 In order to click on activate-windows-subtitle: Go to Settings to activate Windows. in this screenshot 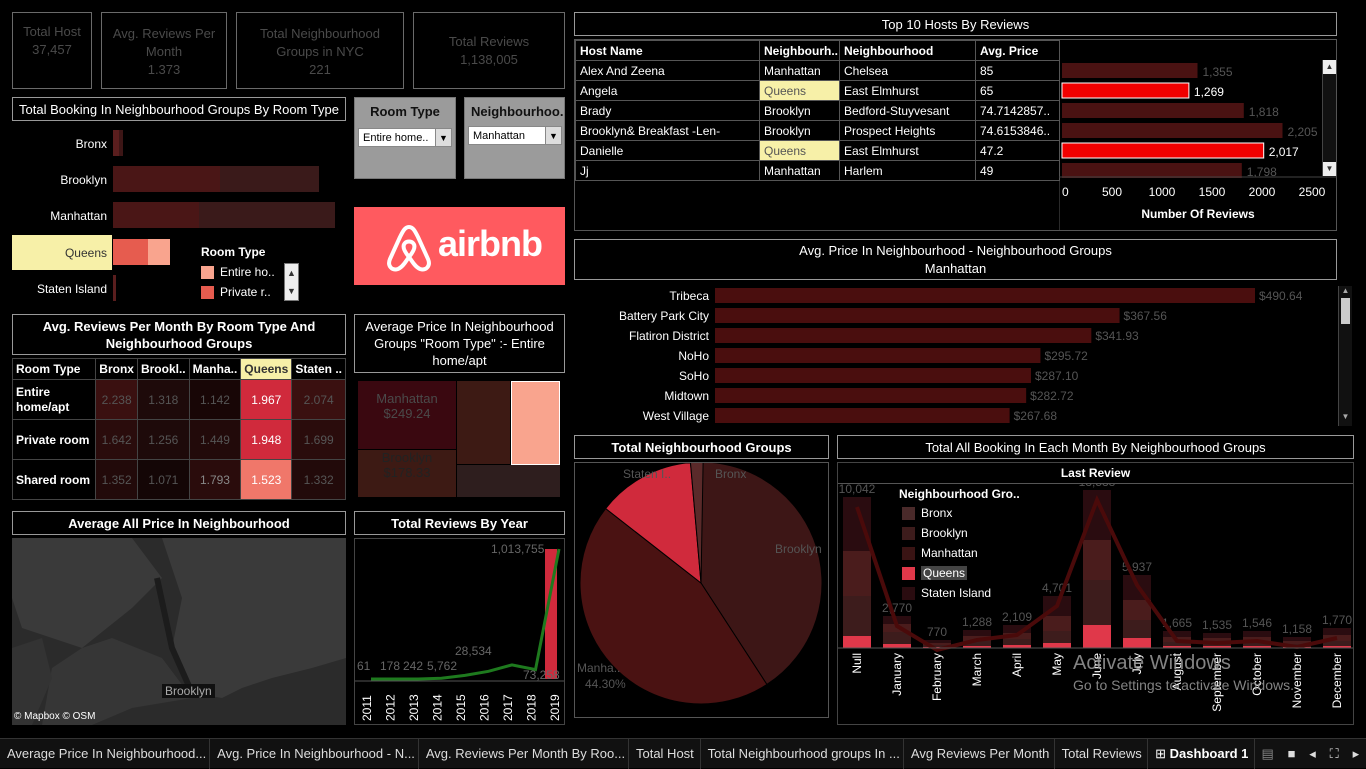, I will do `click(1183, 685)`.